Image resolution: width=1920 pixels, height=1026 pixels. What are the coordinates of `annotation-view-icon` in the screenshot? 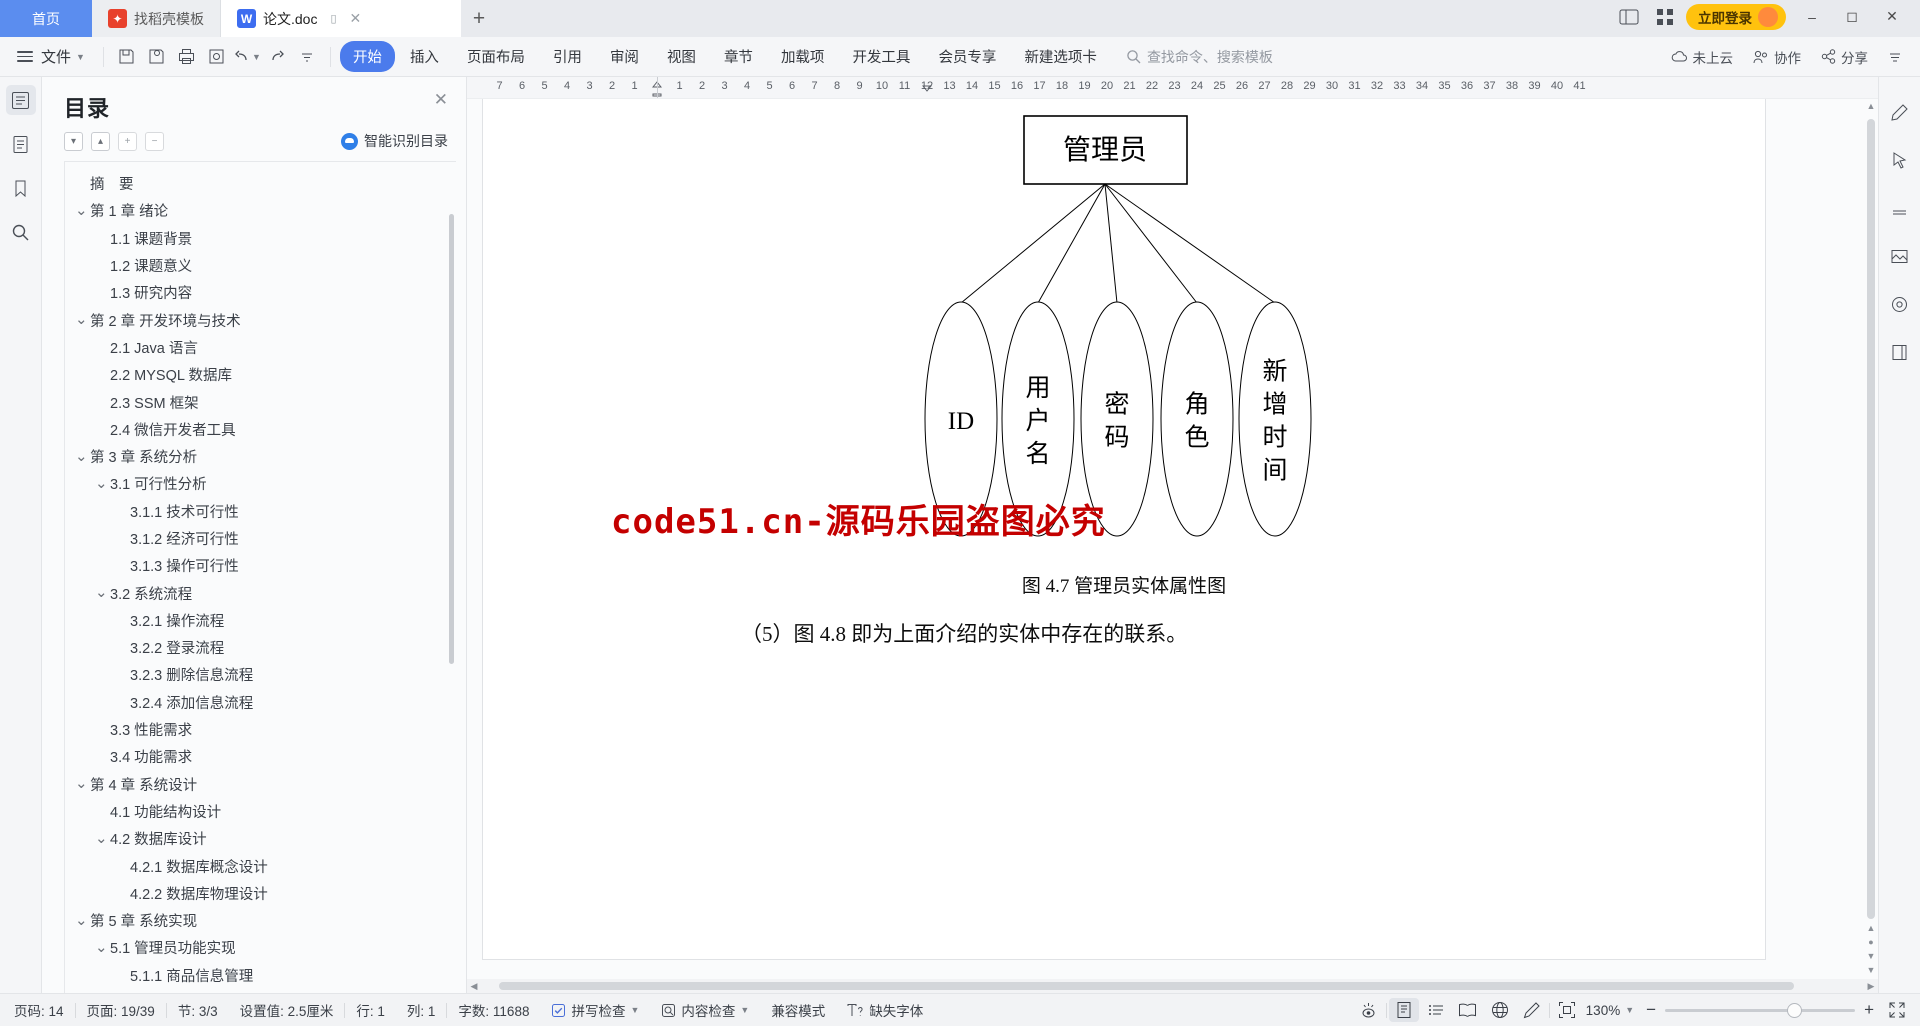 It's located at (1532, 1010).